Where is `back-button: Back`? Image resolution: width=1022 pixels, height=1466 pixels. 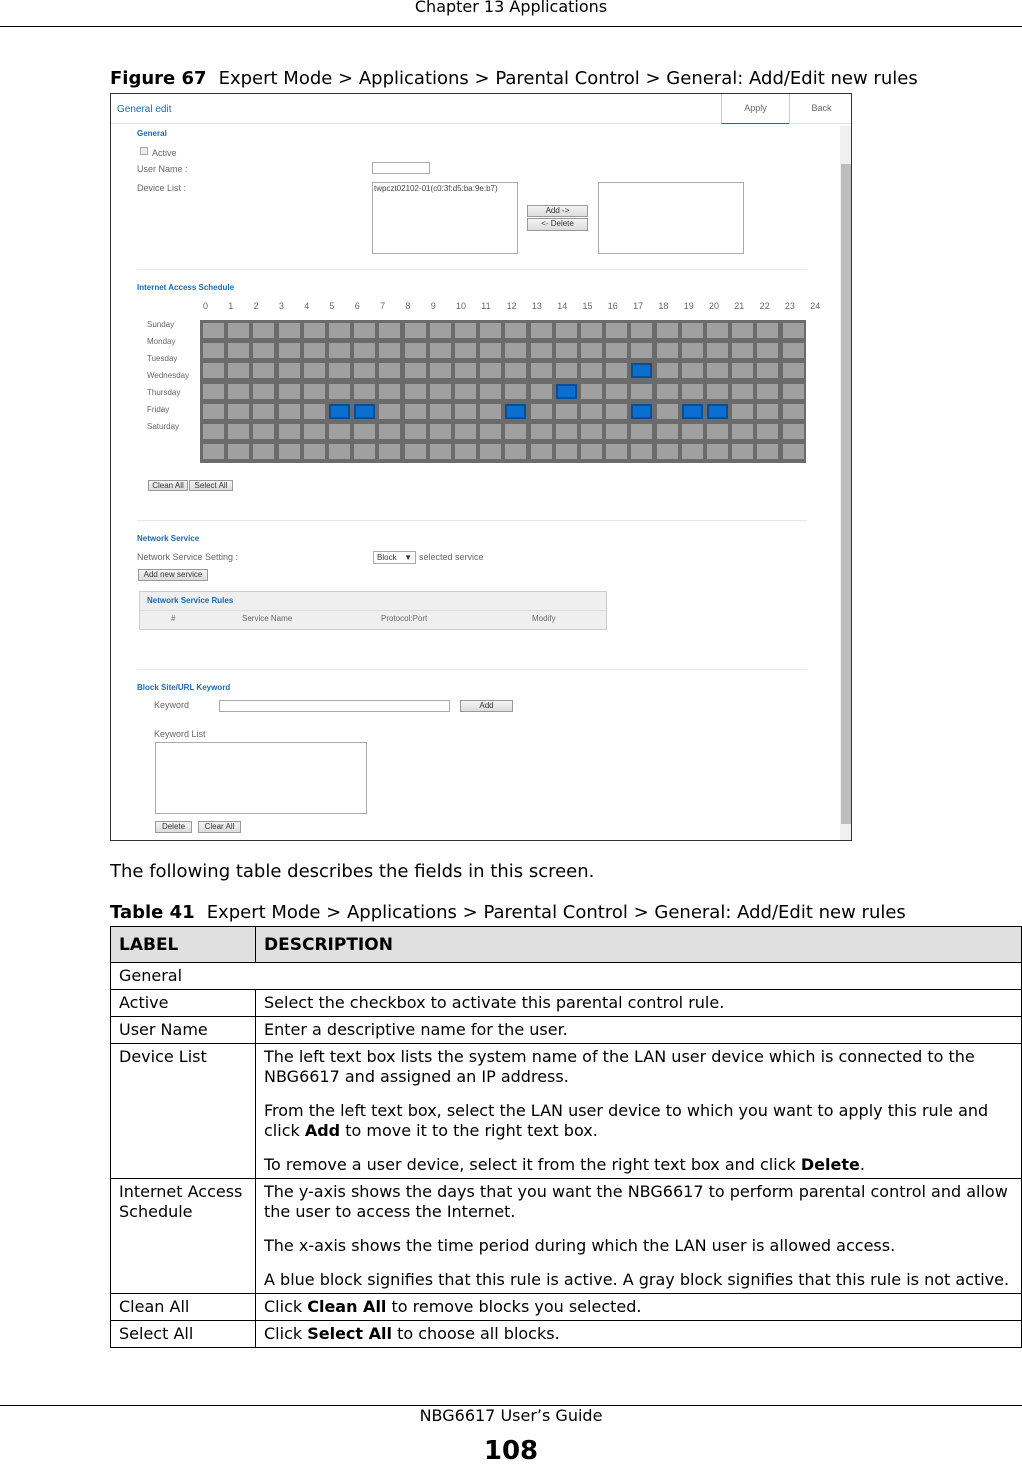
back-button: Back is located at coordinates (820, 109).